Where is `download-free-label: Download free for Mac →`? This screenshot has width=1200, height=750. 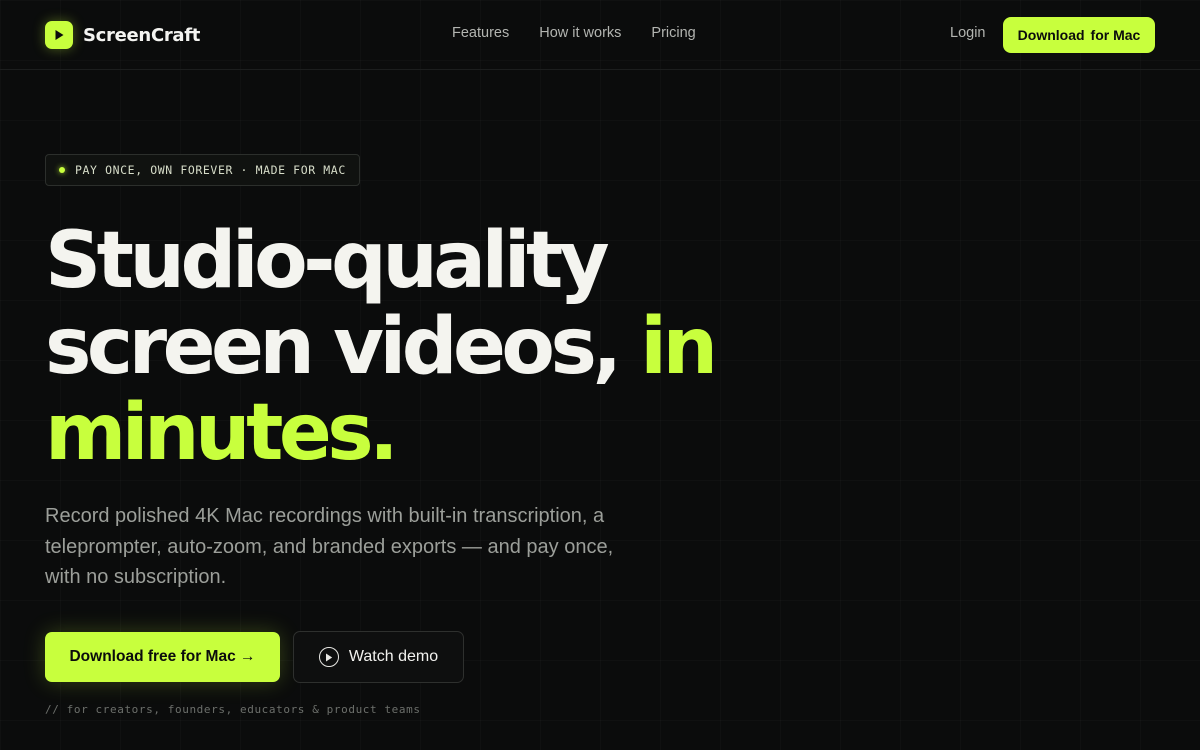 download-free-label: Download free for Mac → is located at coordinates (162, 656).